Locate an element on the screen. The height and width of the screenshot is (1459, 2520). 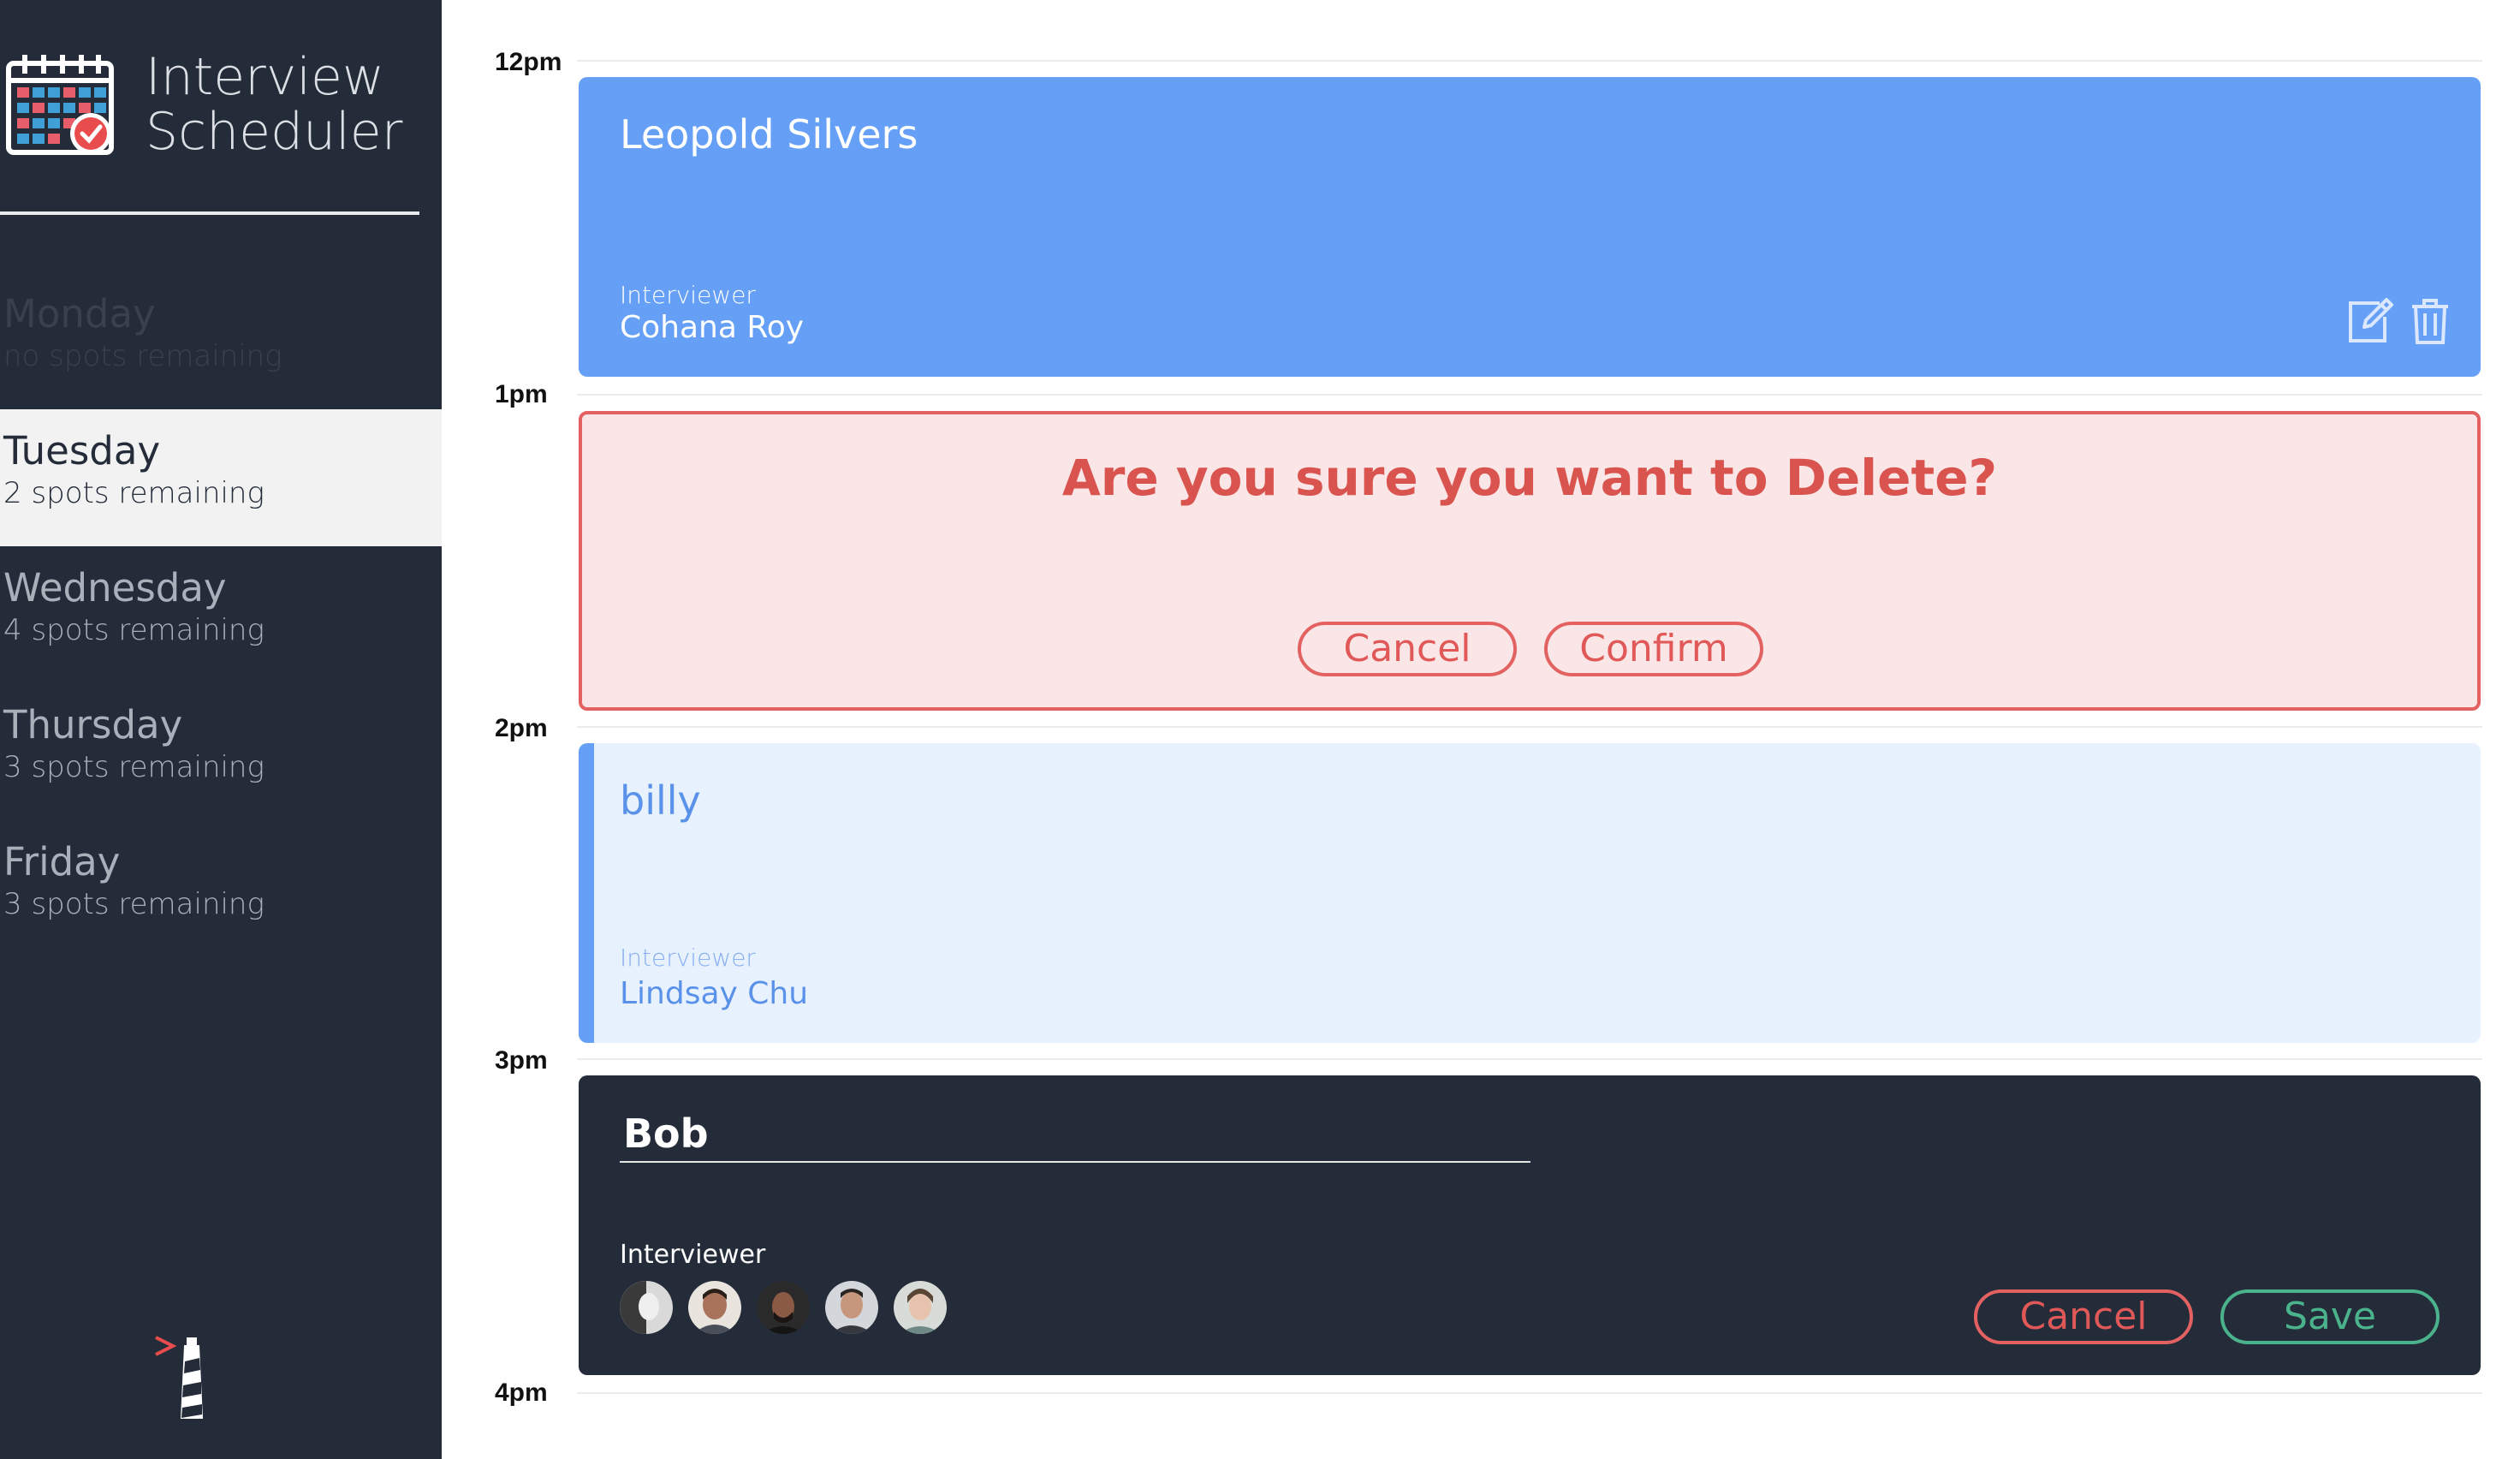
day-item-tuesday: Tuesday 2 spots remaining is located at coordinates (221, 477).